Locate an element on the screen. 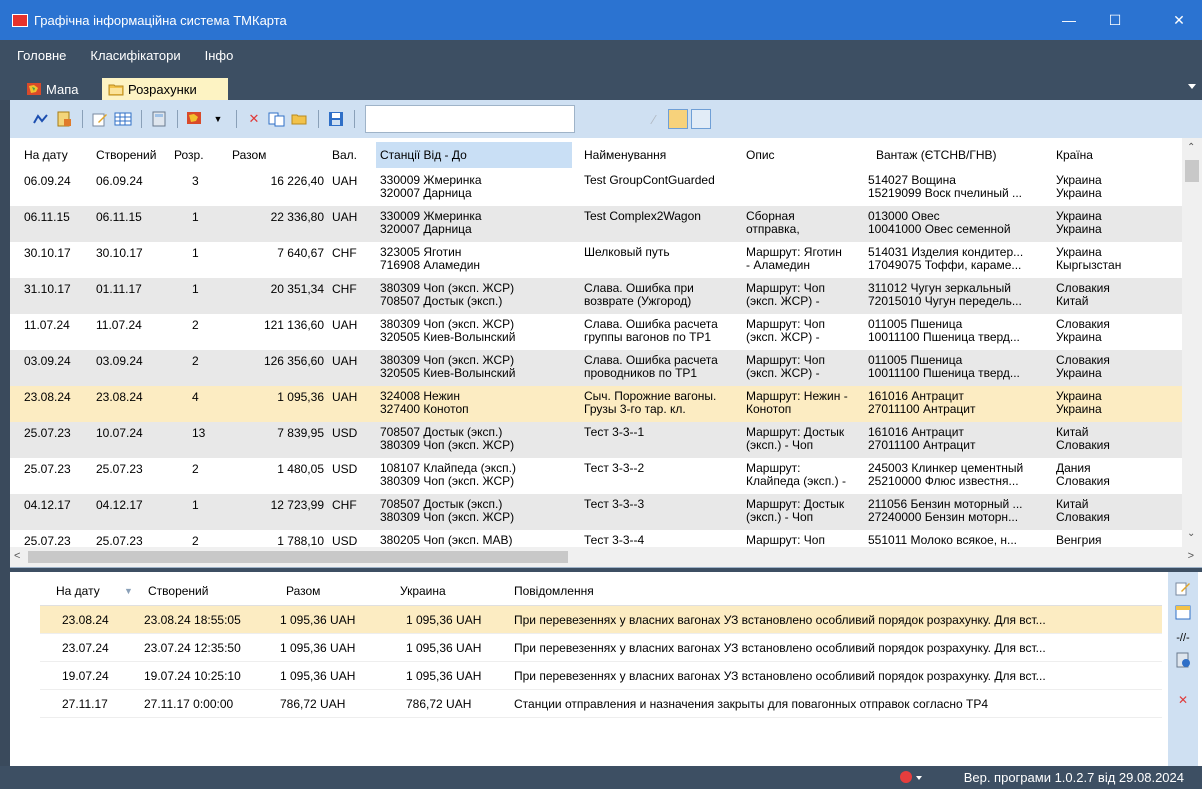 This screenshot has height=789, width=1202. minimize-button: — is located at coordinates (1069, 20).